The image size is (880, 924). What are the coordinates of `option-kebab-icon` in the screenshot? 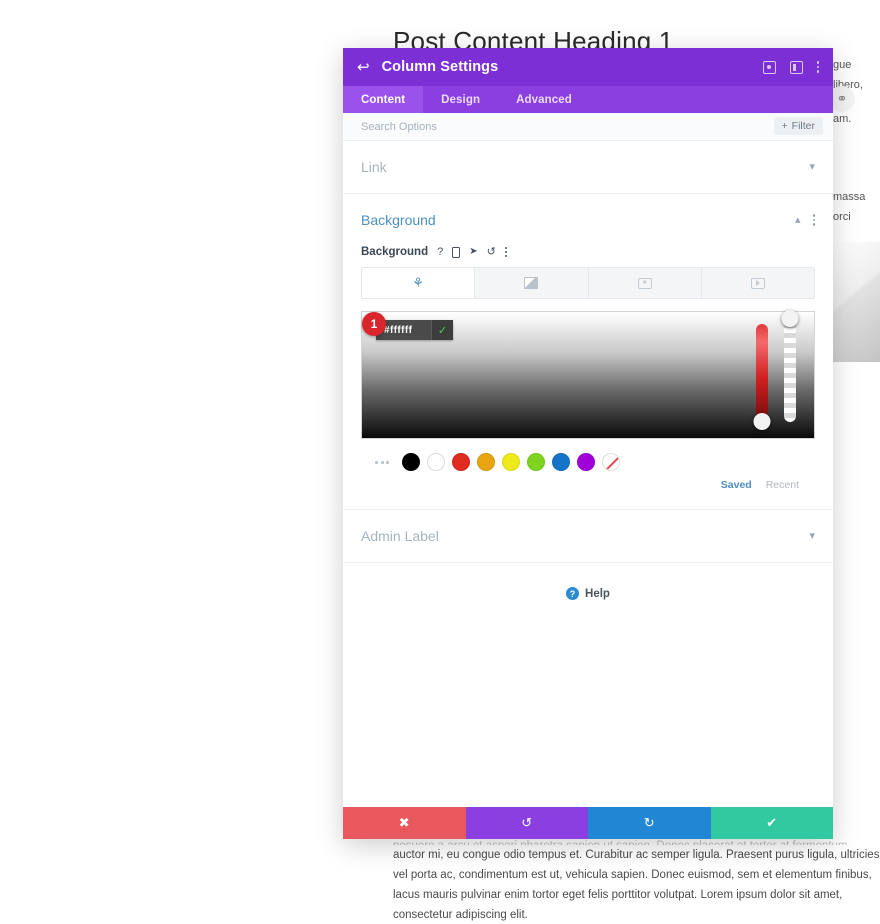 It's located at (506, 252).